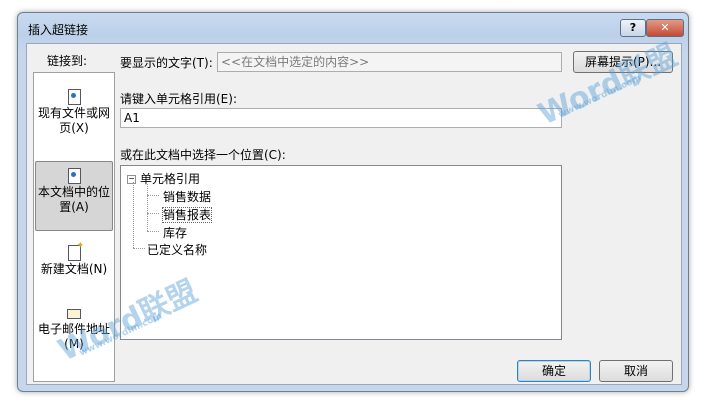 The height and width of the screenshot is (402, 710). Describe the element at coordinates (389, 62) in the screenshot. I see `text-to-display-field: <<在文档中选定的内容>>` at that location.